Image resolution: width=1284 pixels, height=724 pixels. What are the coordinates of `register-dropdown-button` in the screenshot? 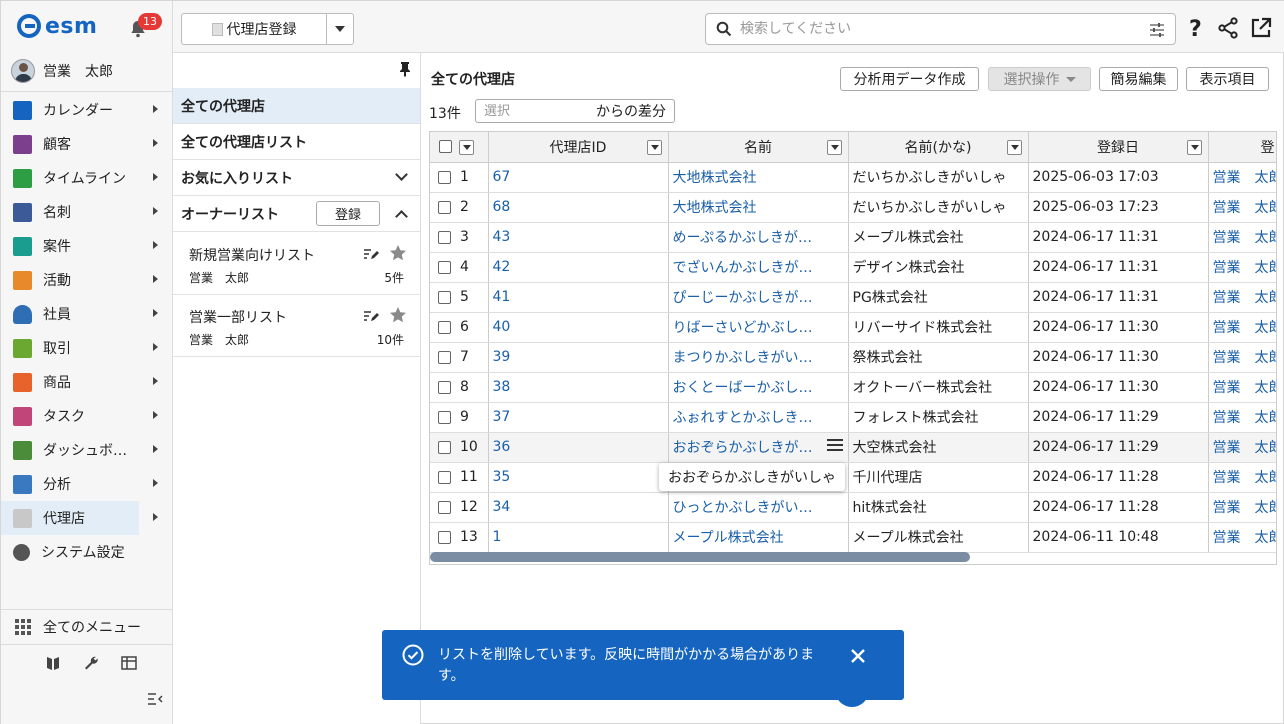 It's located at (340, 29).